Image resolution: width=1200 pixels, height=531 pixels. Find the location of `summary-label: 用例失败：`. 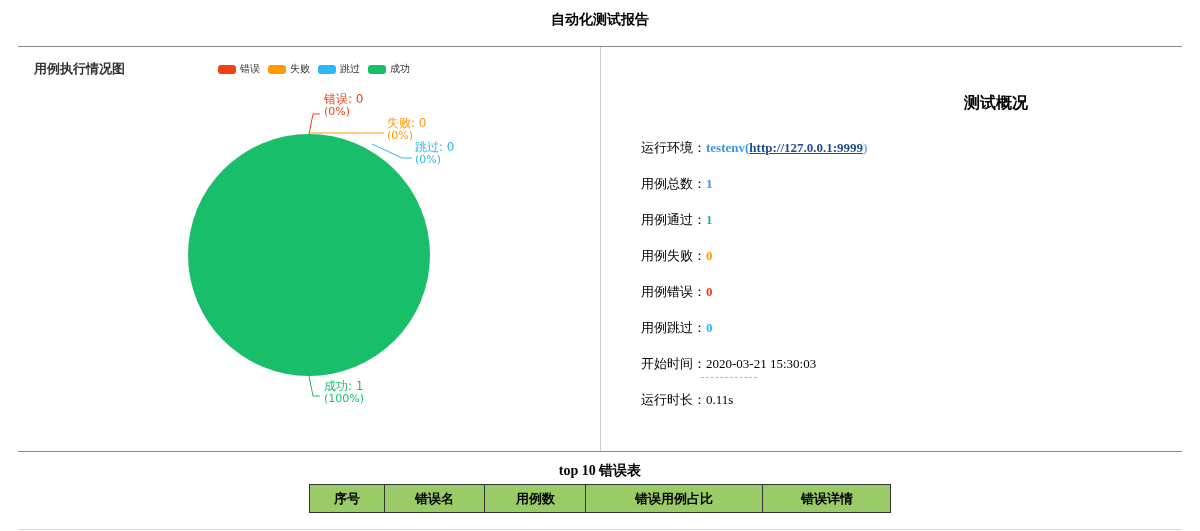

summary-label: 用例失败： is located at coordinates (673, 255).